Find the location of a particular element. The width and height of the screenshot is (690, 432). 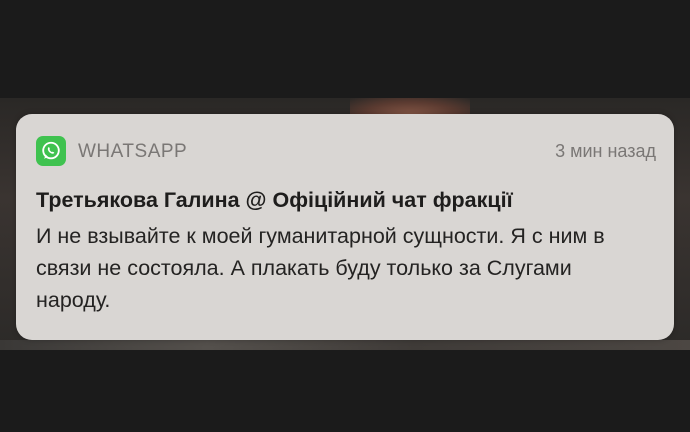

whatsapp-glyph is located at coordinates (51, 150).